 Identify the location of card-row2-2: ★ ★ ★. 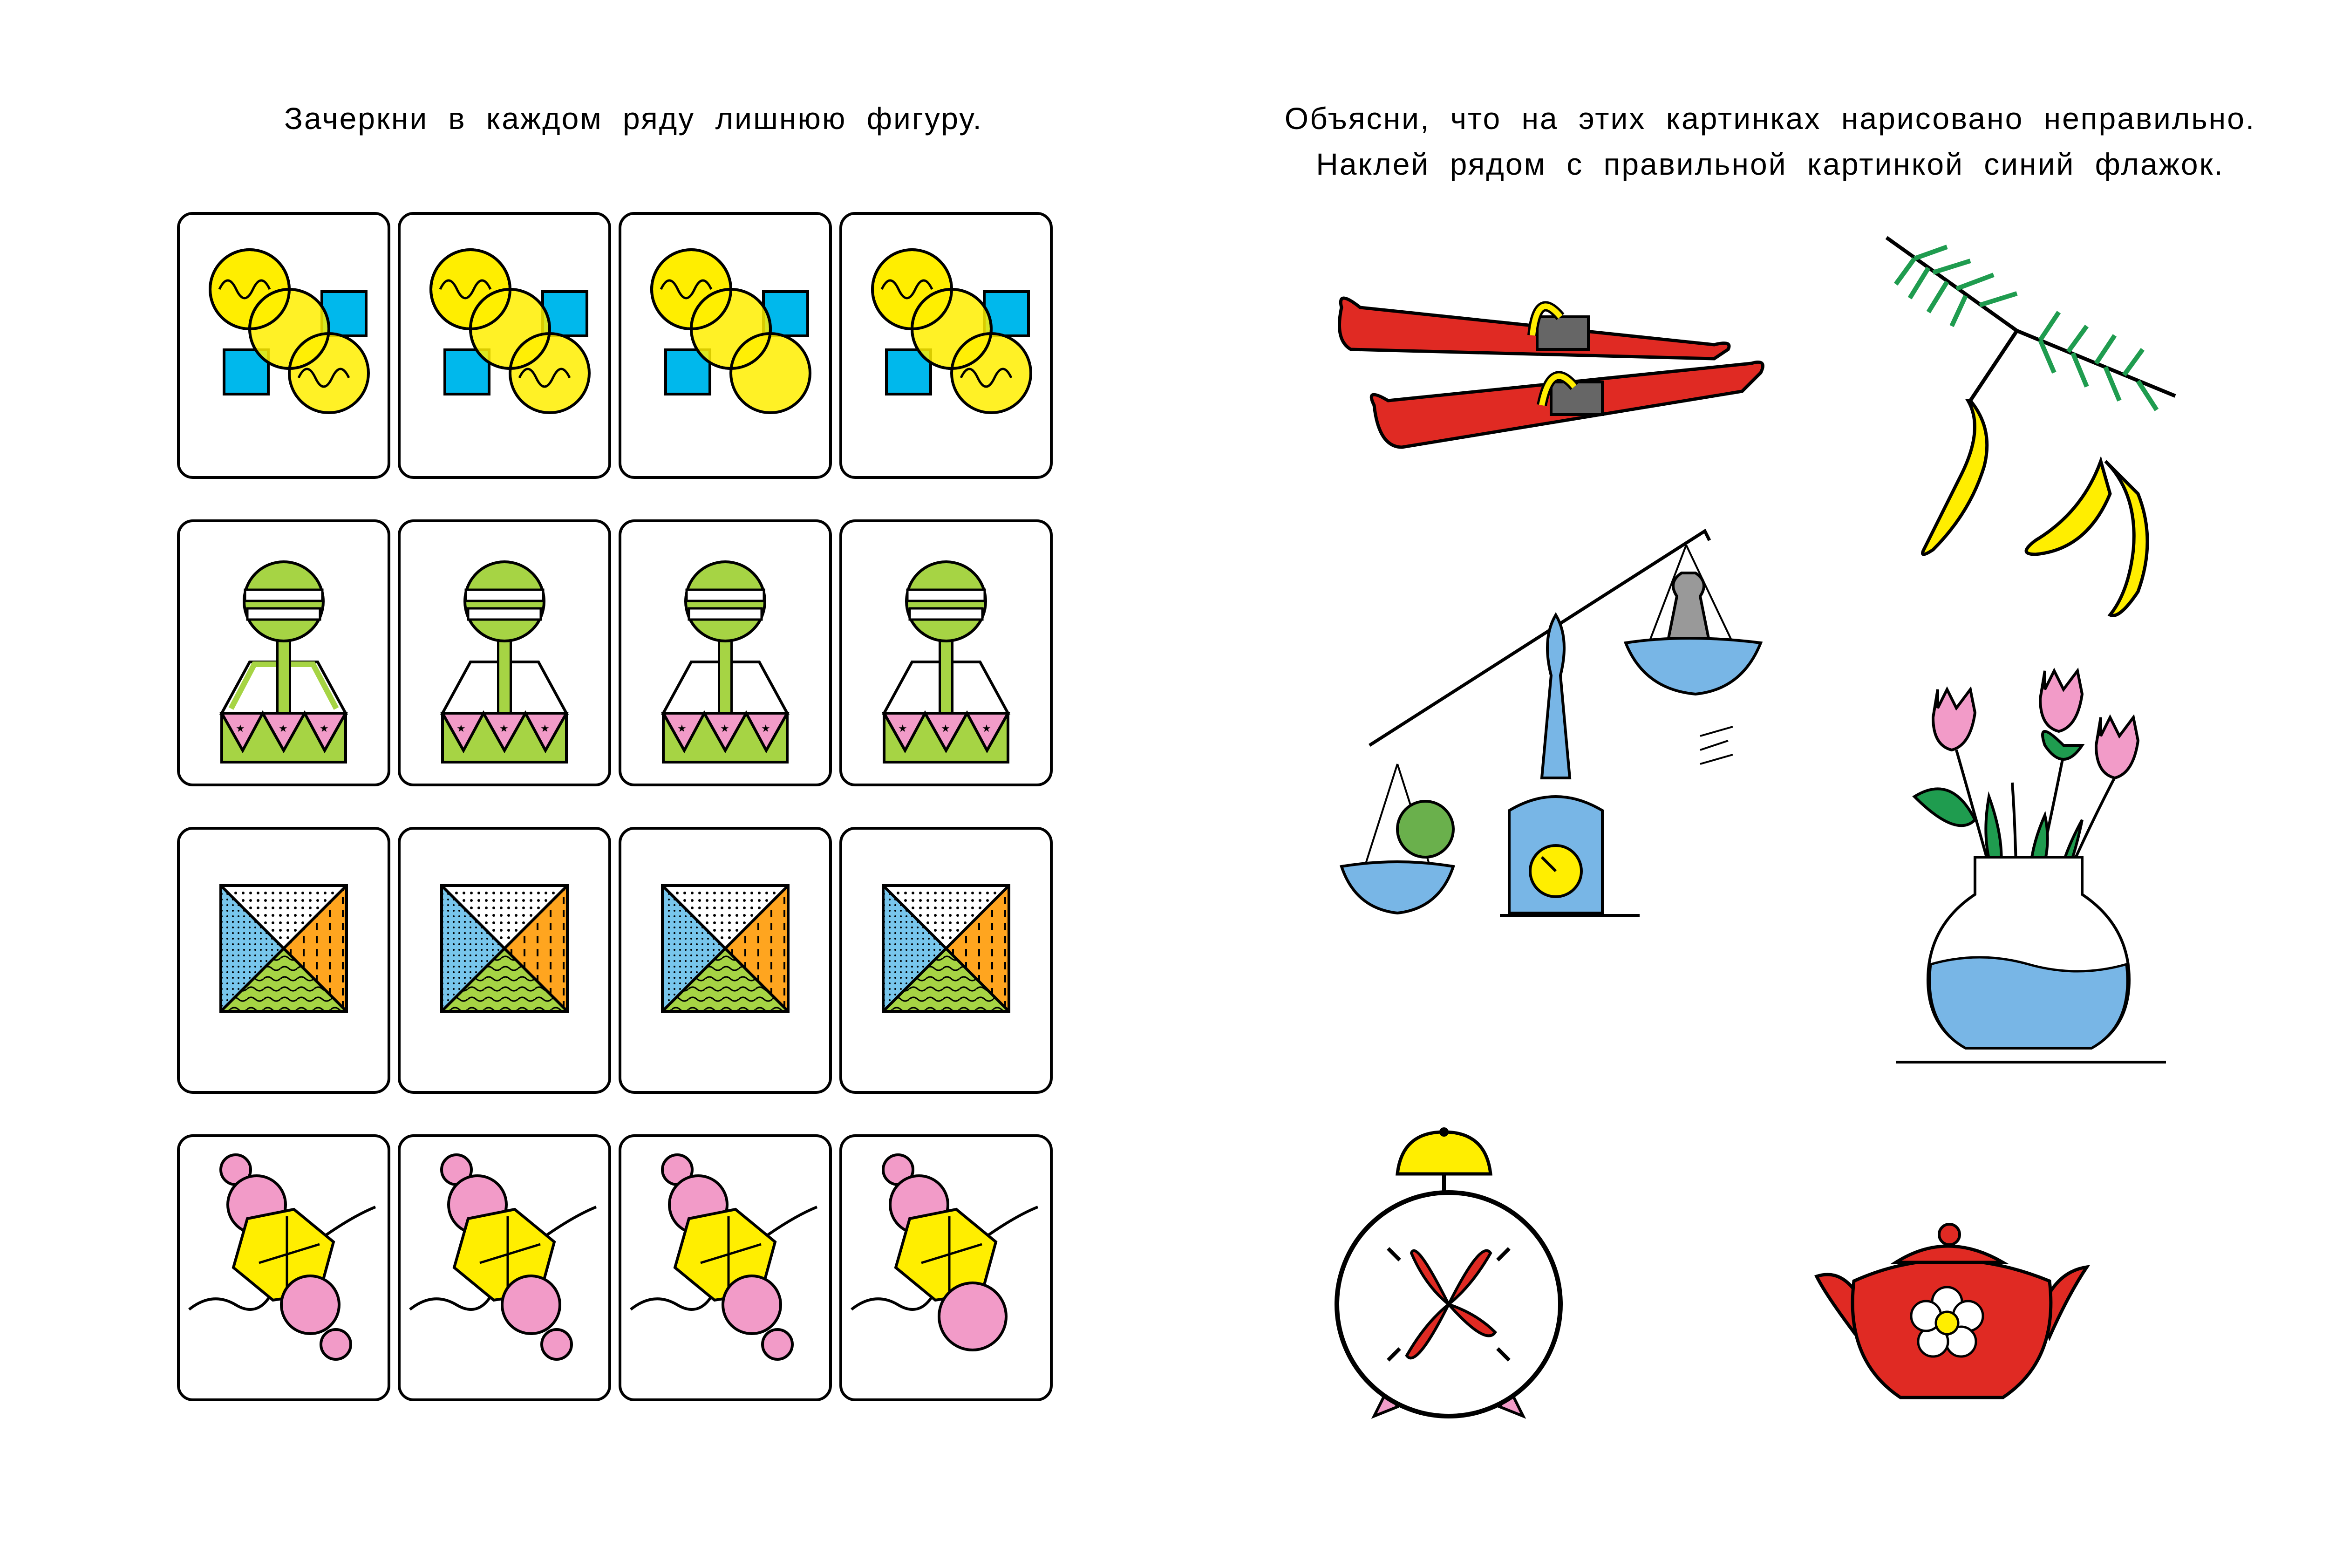
(505, 652).